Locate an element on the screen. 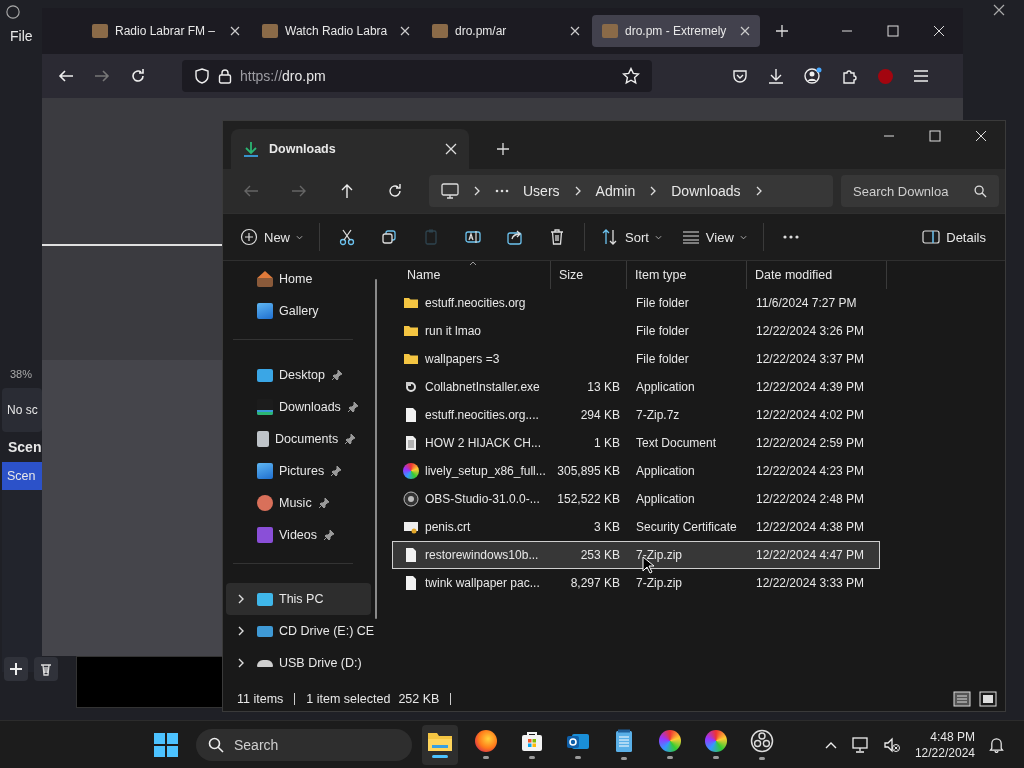  column-header: Name is located at coordinates (475, 275).